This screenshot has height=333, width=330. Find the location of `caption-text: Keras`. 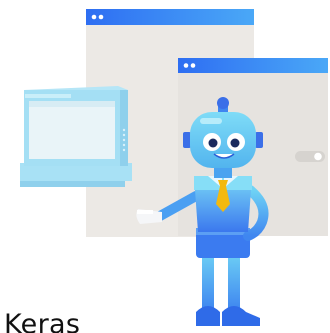

caption-text: Keras is located at coordinates (42, 321).